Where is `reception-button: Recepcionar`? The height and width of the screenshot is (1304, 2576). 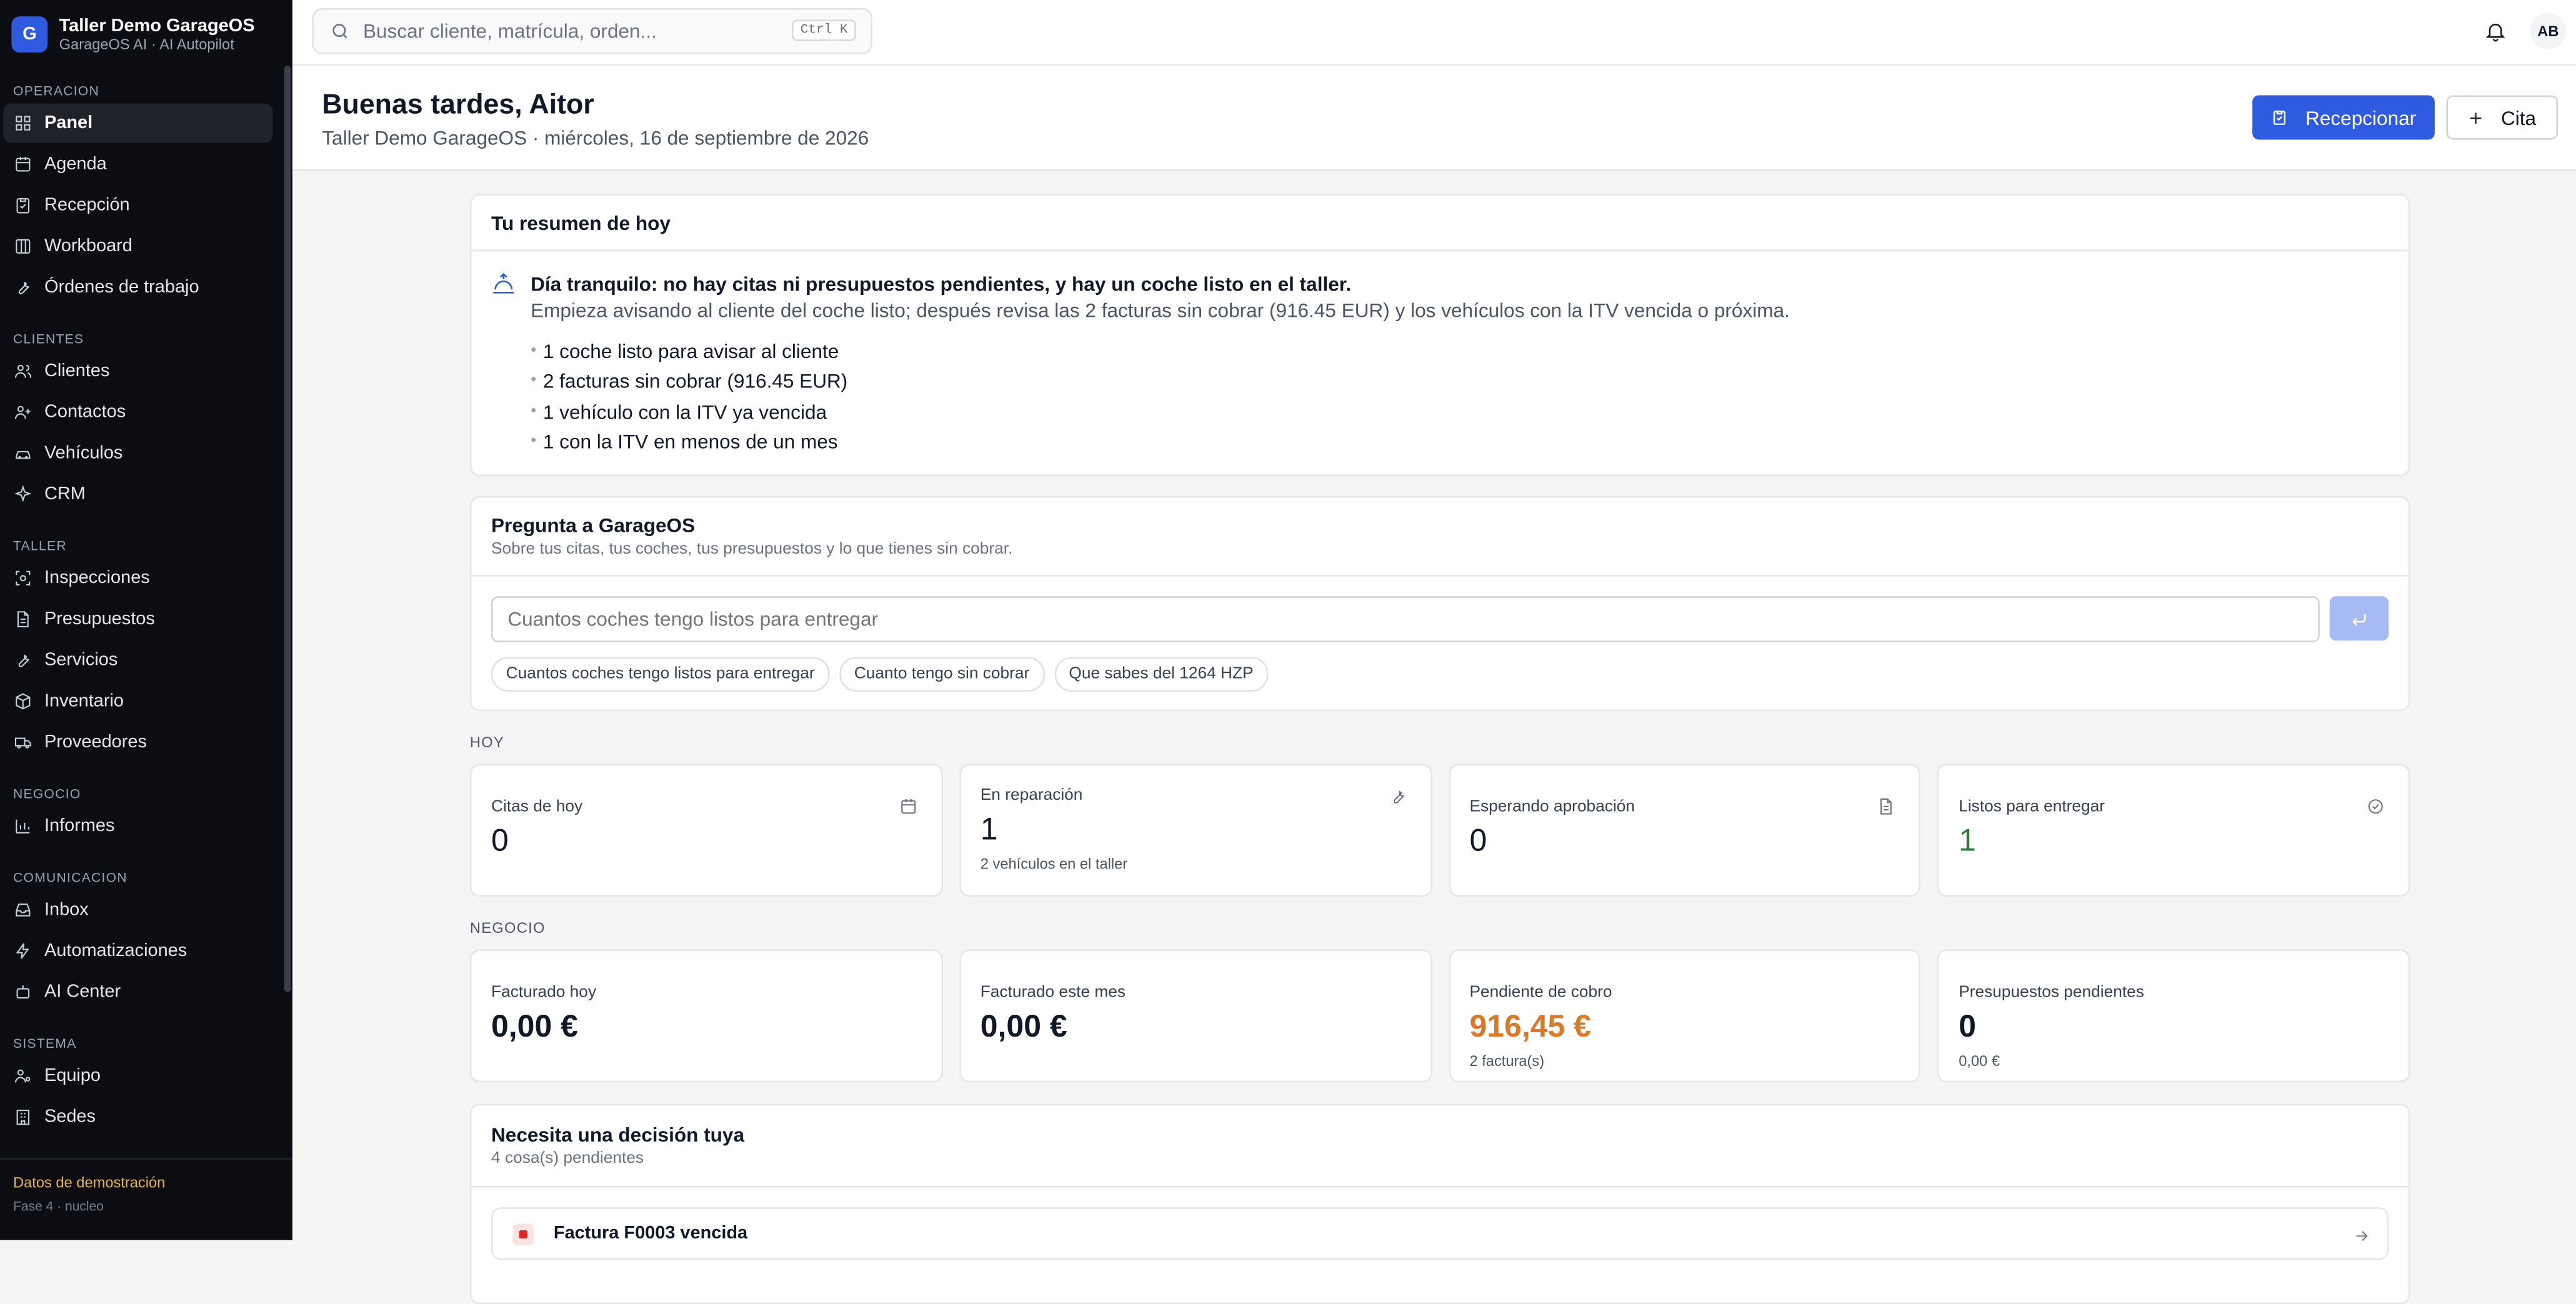
reception-button: Recepcionar is located at coordinates (2343, 117).